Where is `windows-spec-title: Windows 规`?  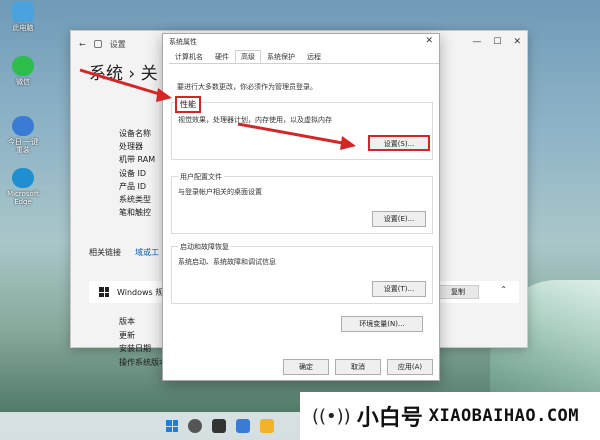 windows-spec-title: Windows 规 is located at coordinates (140, 292).